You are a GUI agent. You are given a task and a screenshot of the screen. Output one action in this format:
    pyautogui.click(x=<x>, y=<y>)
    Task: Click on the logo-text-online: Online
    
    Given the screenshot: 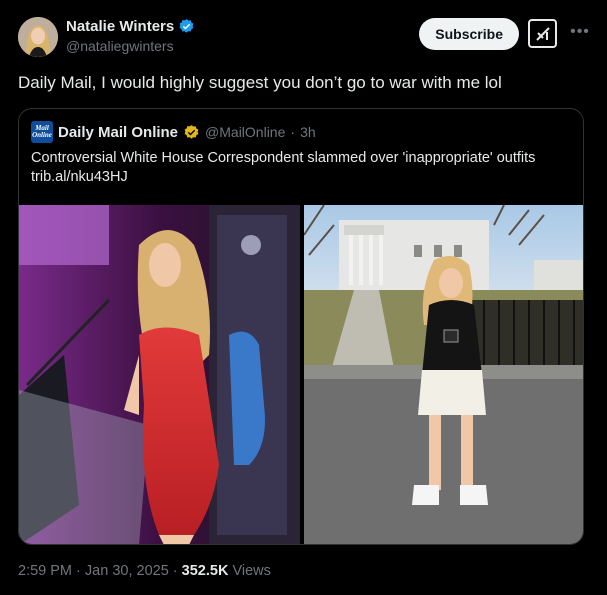 What is the action you would take?
    pyautogui.click(x=42, y=135)
    